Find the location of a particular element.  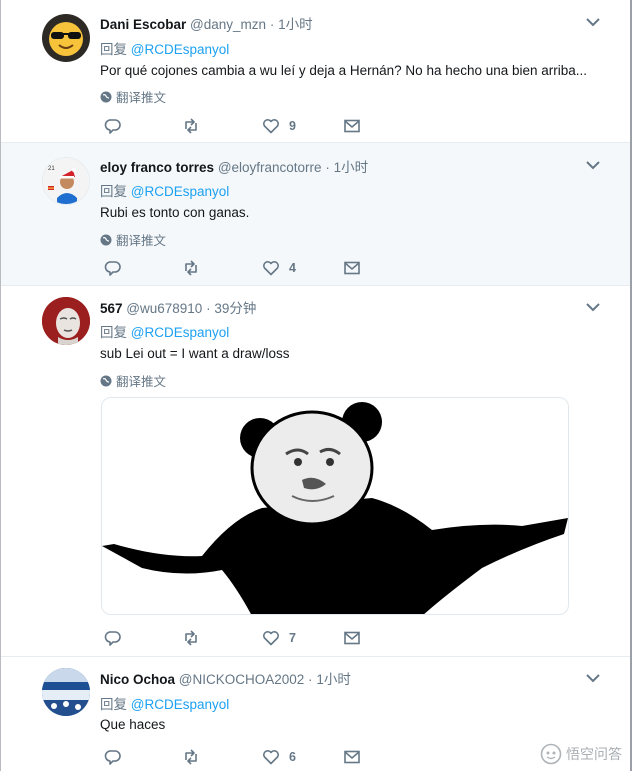

tweet-actions: 9 is located at coordinates (244, 126).